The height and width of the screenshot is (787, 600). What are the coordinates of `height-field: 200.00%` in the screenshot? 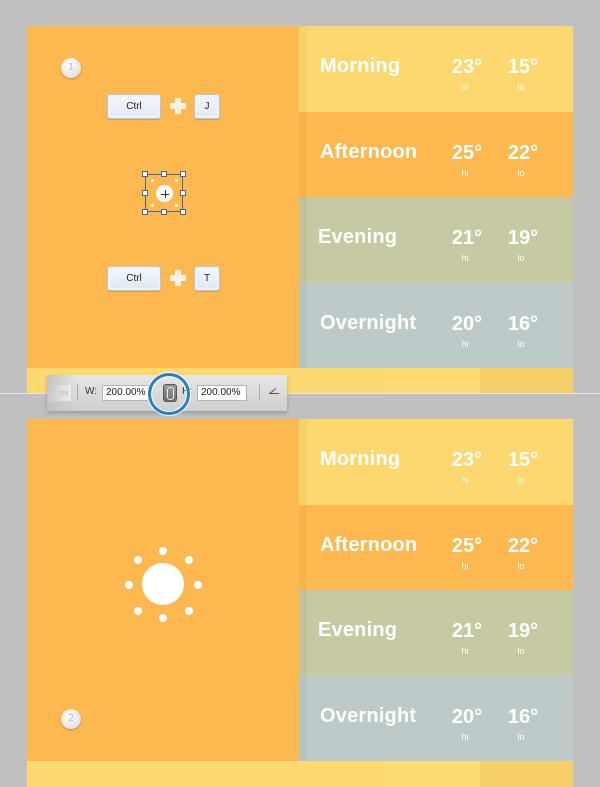 It's located at (222, 393).